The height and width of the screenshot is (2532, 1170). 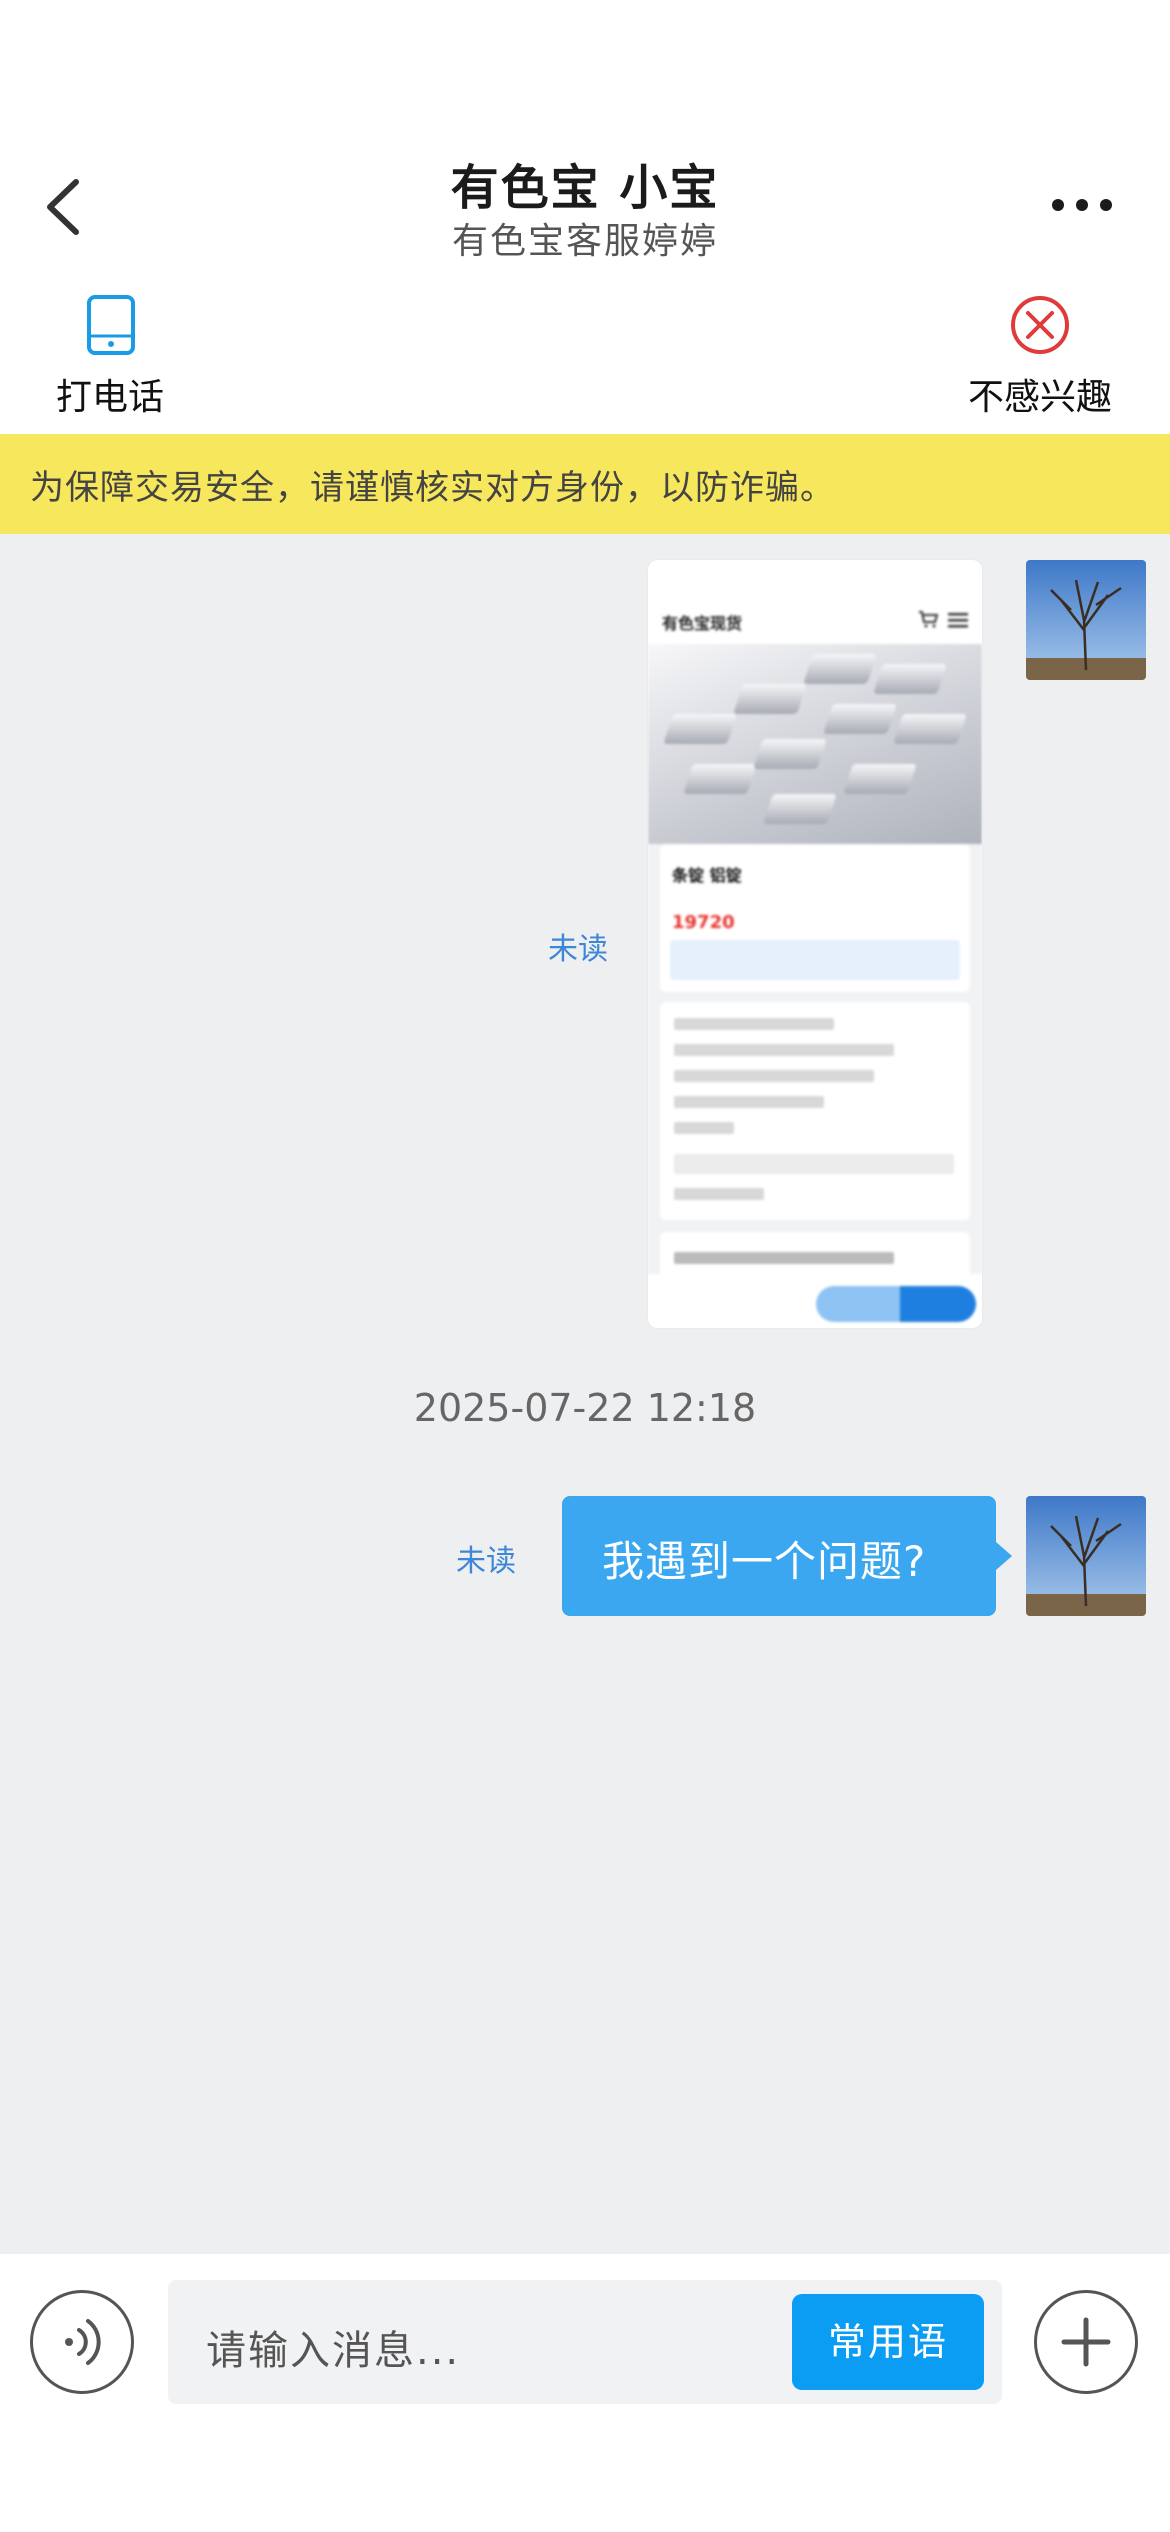 What do you see at coordinates (958, 620) in the screenshot?
I see `menu-icon` at bounding box center [958, 620].